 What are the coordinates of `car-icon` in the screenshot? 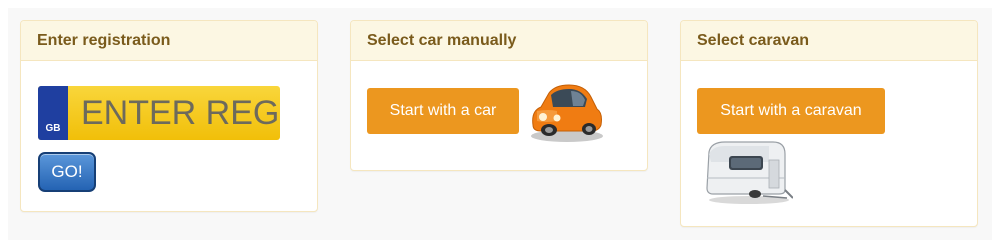 It's located at (567, 113).